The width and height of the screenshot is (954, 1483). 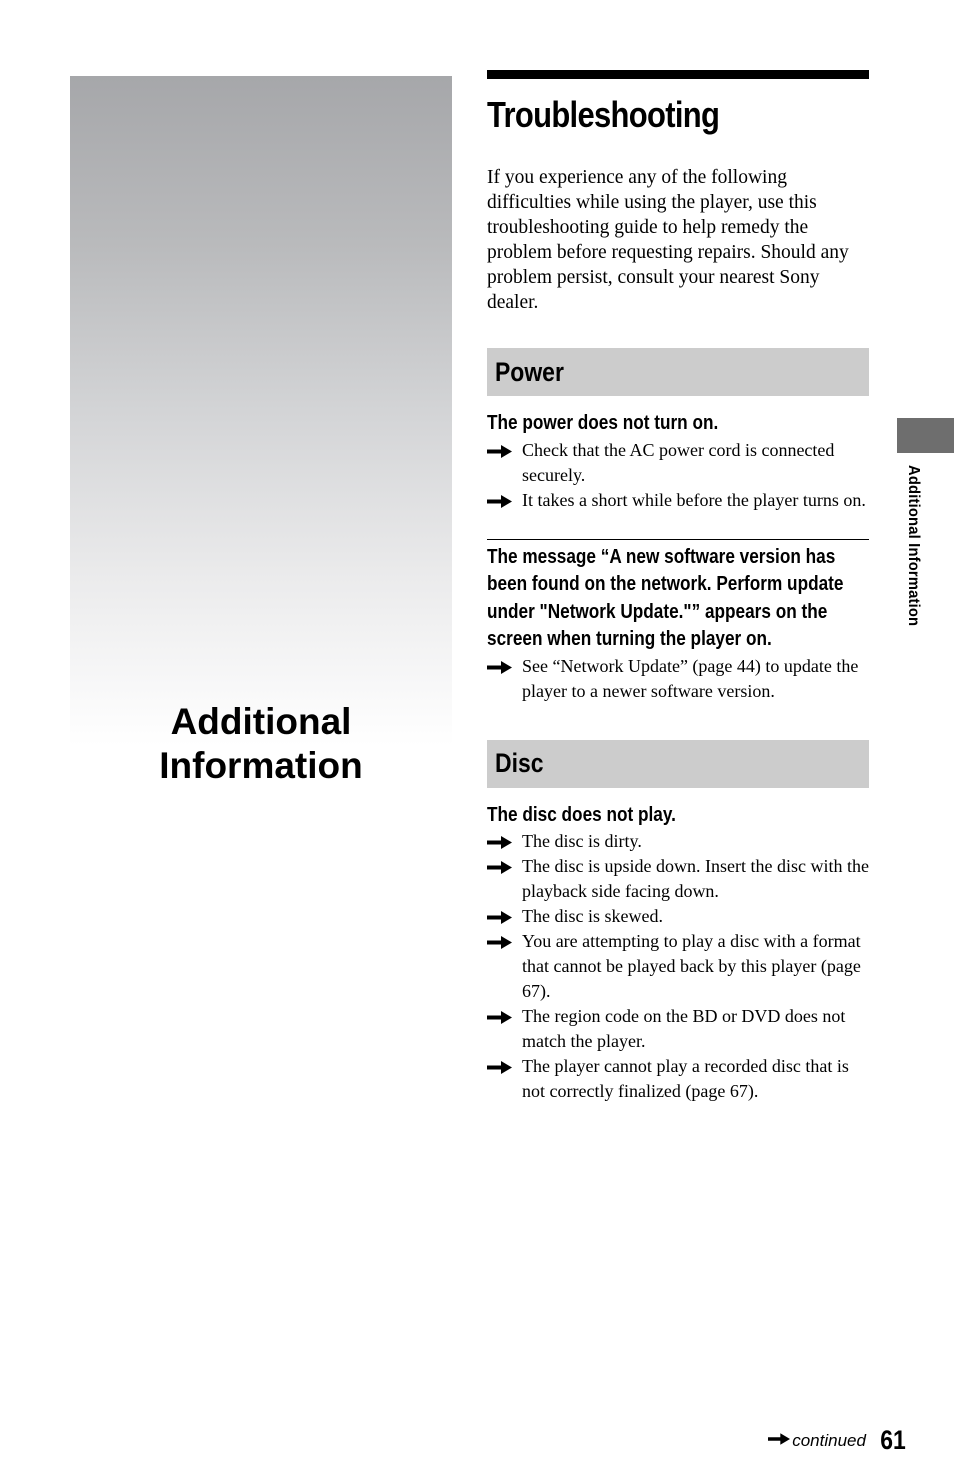 What do you see at coordinates (592, 916) in the screenshot?
I see `solution-text: The disc is skewed.` at bounding box center [592, 916].